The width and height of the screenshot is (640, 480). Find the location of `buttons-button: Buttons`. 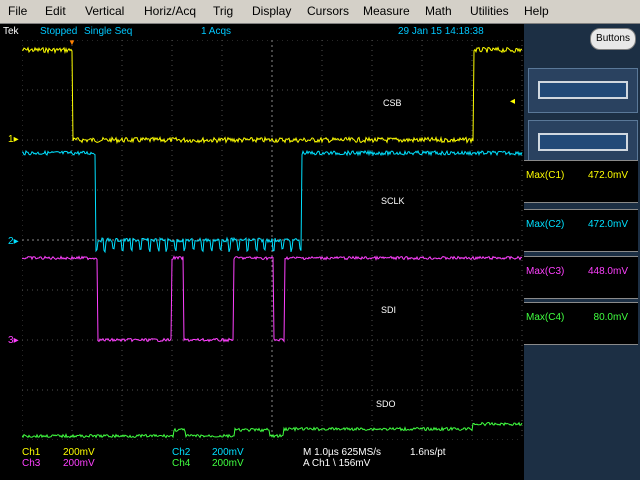

buttons-button: Buttons is located at coordinates (613, 39).